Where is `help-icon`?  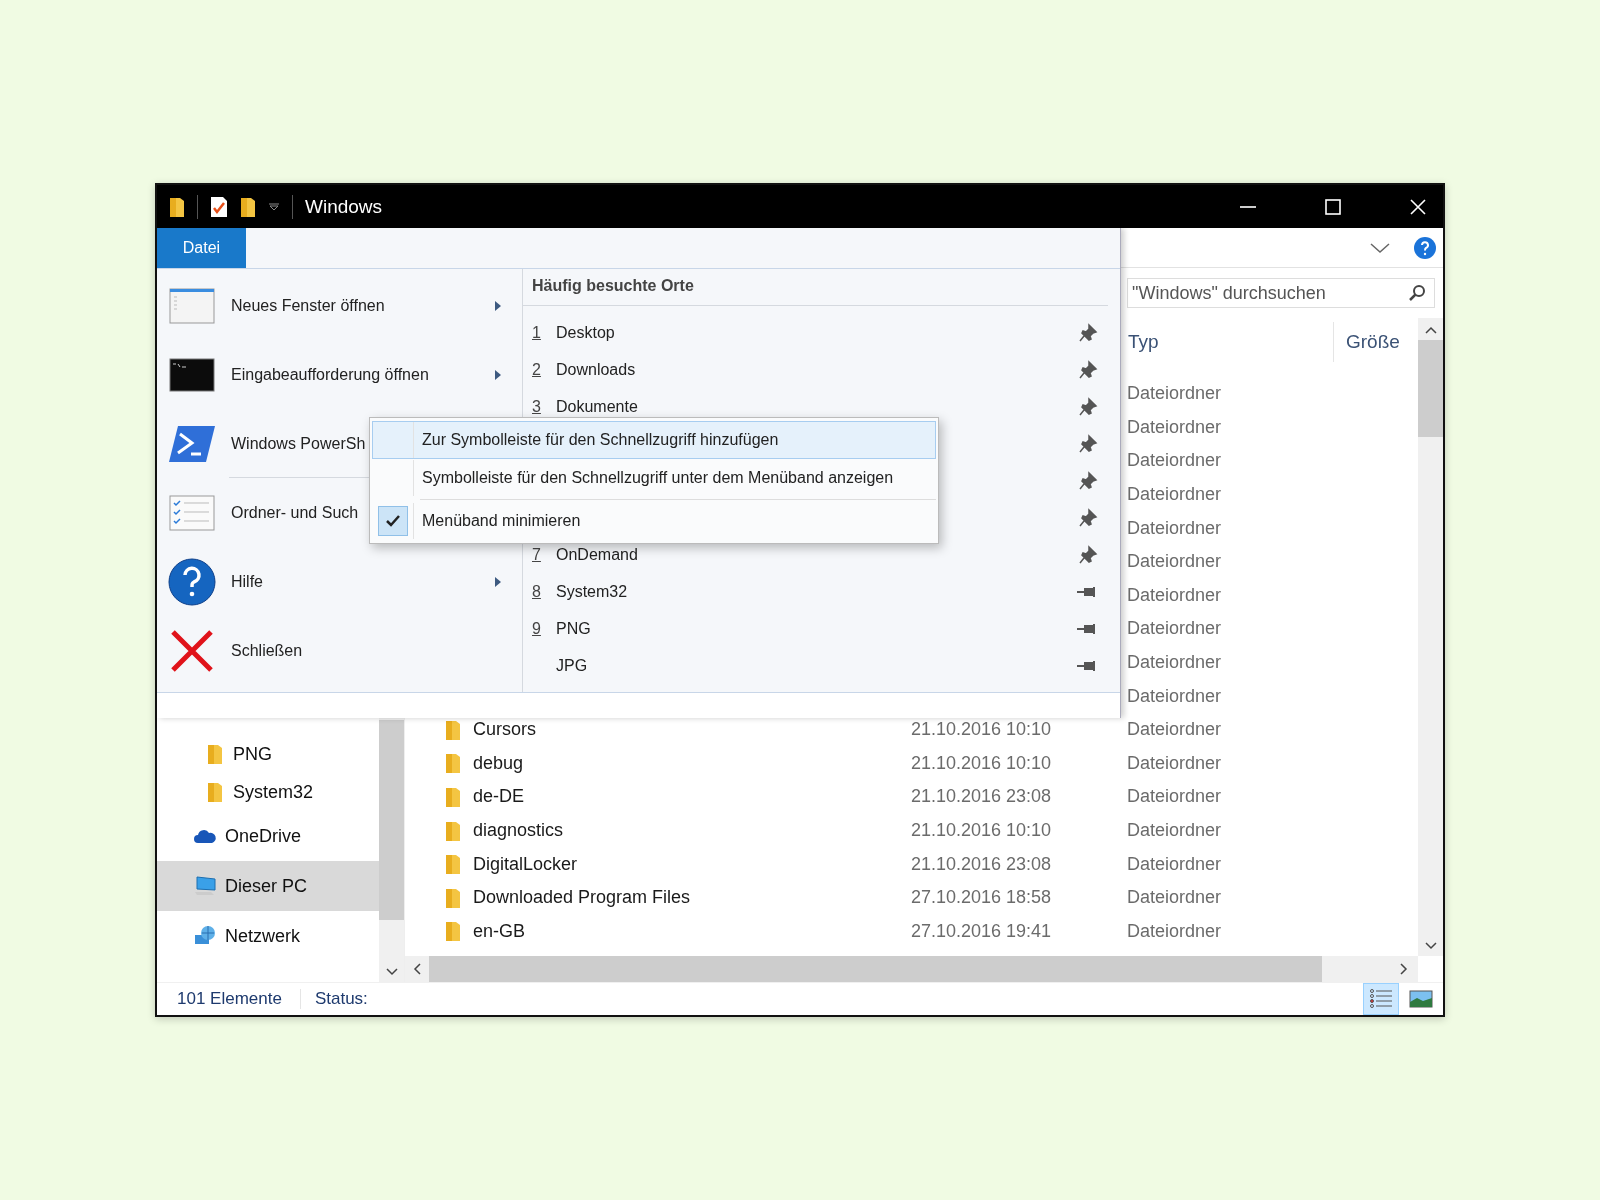
help-icon is located at coordinates (1425, 247).